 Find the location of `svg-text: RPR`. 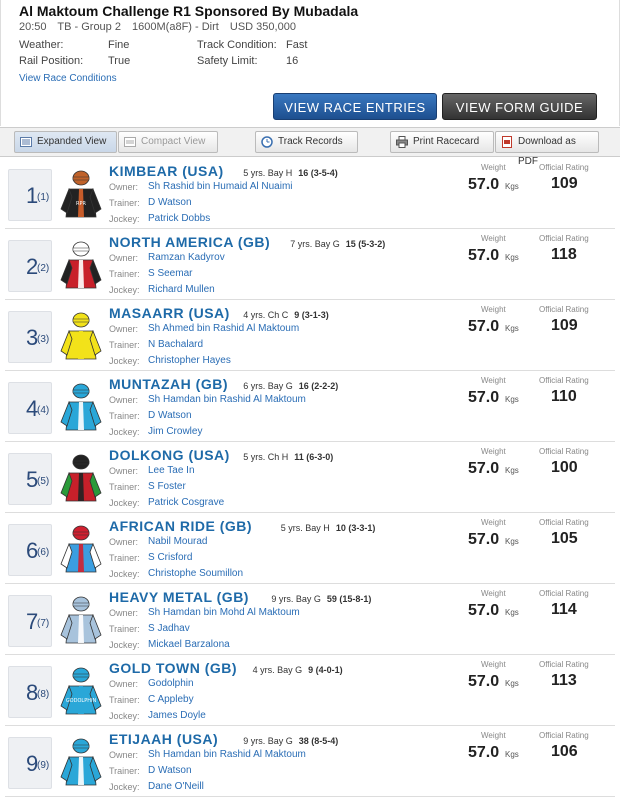

svg-text: RPR is located at coordinates (81, 204).